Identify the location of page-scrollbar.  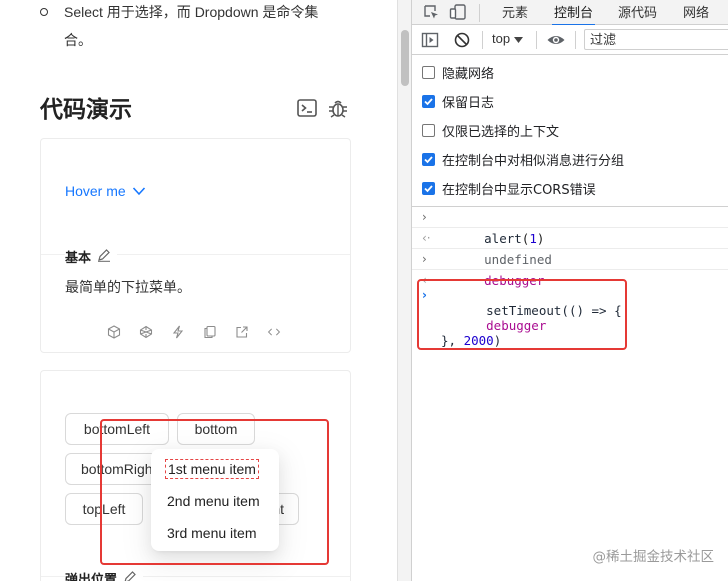
(404, 290).